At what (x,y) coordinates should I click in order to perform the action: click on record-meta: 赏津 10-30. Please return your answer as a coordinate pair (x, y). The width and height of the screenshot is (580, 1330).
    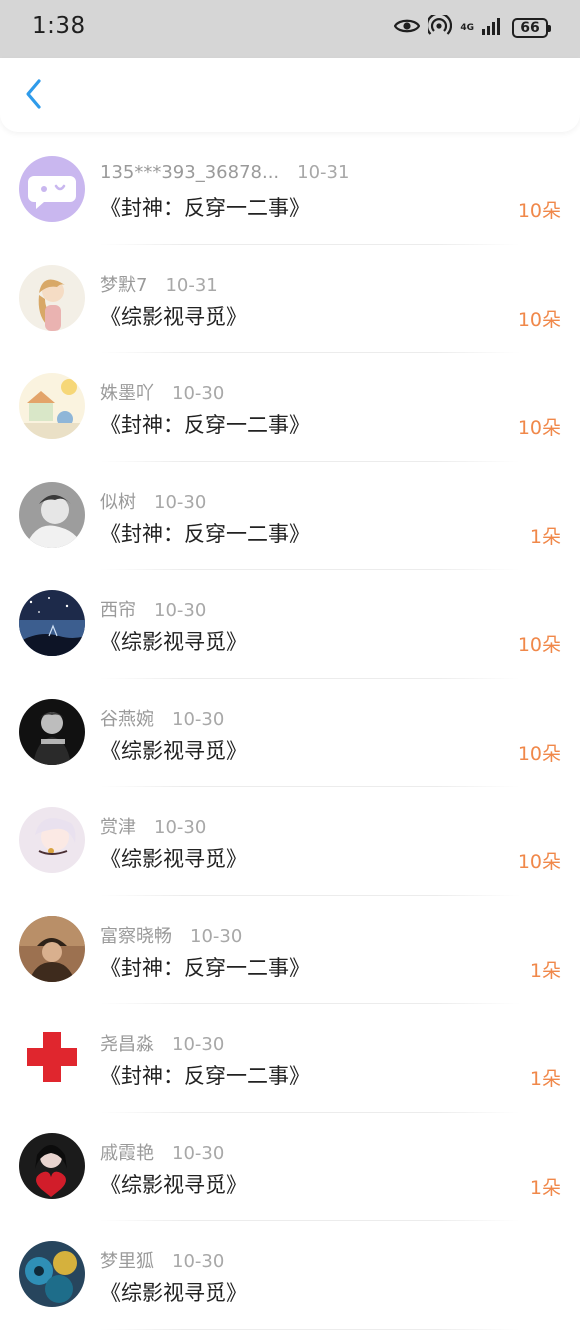
    Looking at the image, I should click on (153, 826).